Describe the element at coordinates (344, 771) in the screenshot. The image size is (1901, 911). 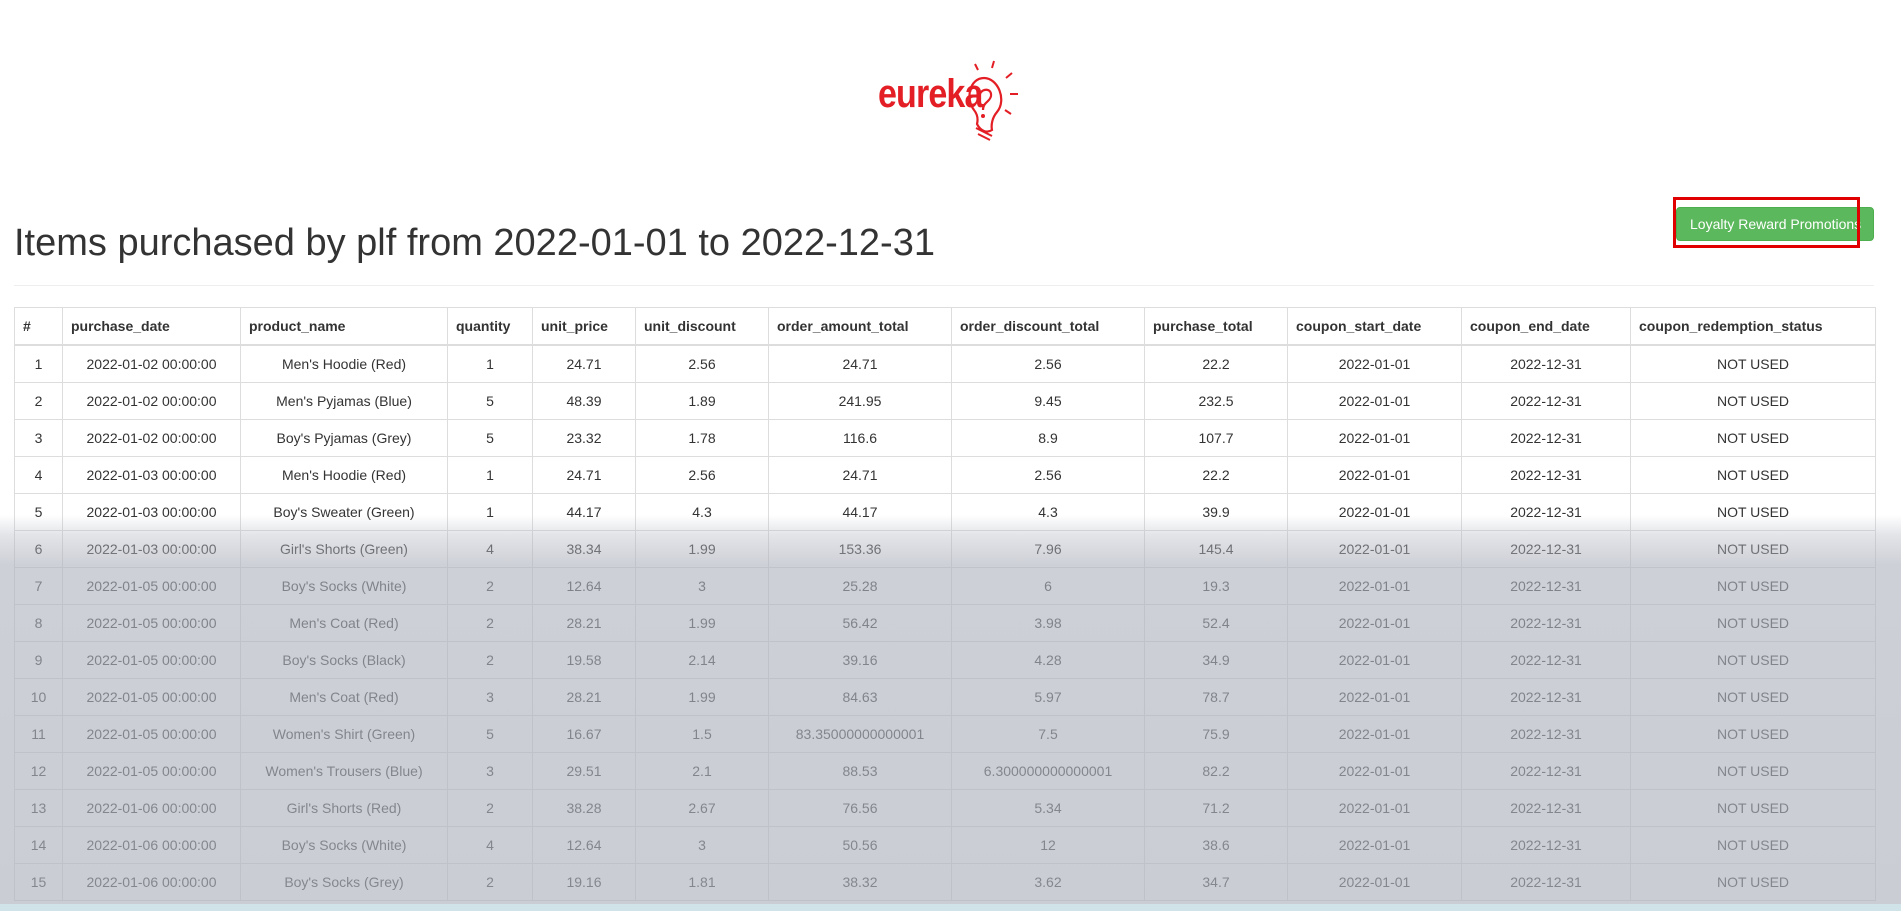
I see `table-cell: Women's Trousers (Blue)` at that location.